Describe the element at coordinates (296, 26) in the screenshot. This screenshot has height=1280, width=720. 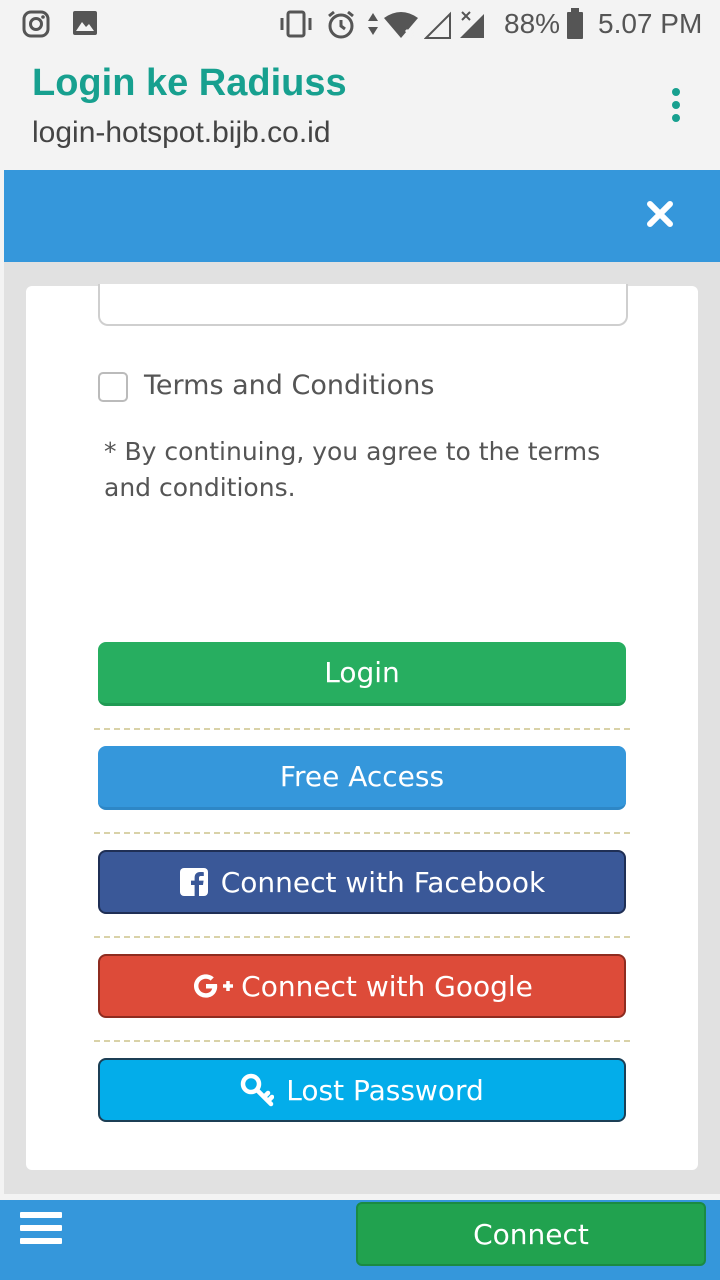
I see `vibrate-icon` at that location.